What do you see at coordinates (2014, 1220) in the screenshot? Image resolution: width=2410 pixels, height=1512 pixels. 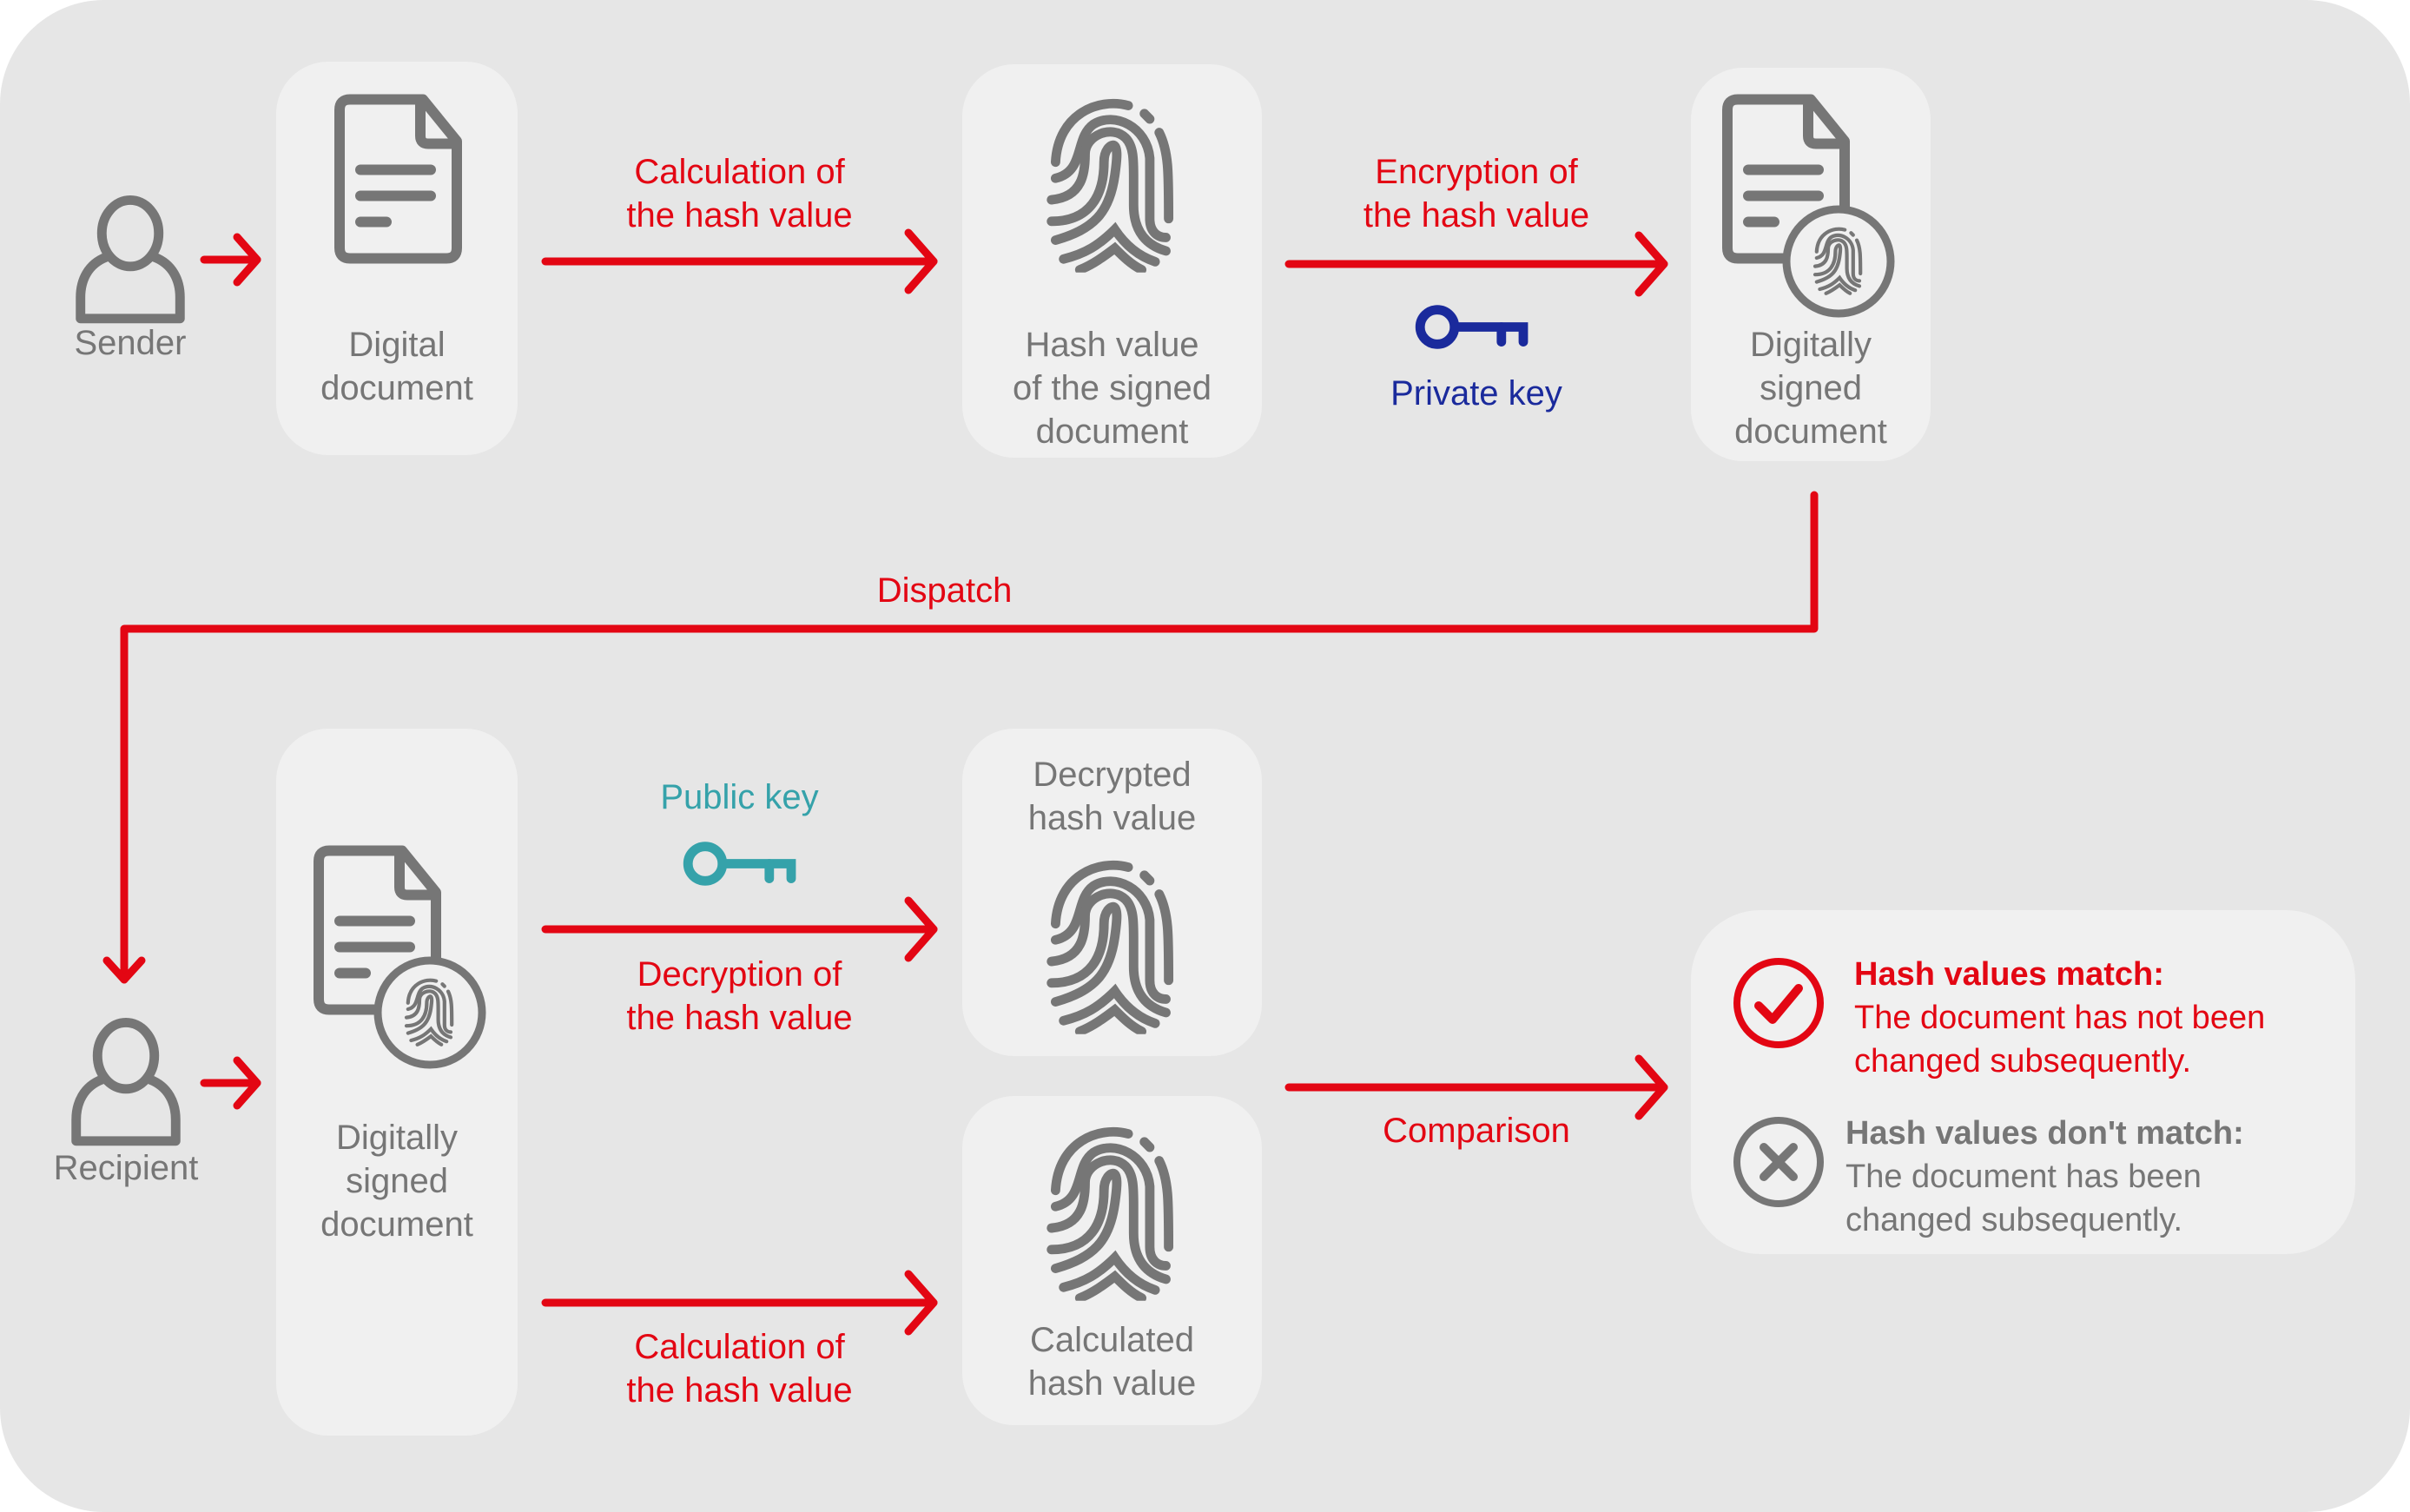 I see `mismatch-text-line2: changed subsequently.` at bounding box center [2014, 1220].